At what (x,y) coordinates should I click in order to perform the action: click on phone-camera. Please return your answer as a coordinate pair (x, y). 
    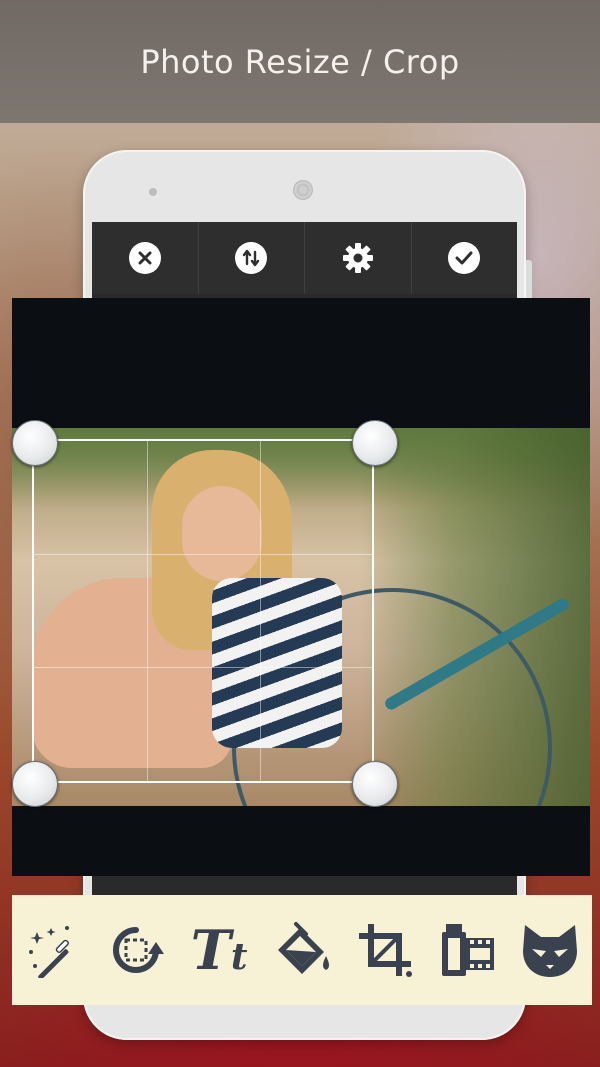
    Looking at the image, I should click on (153, 192).